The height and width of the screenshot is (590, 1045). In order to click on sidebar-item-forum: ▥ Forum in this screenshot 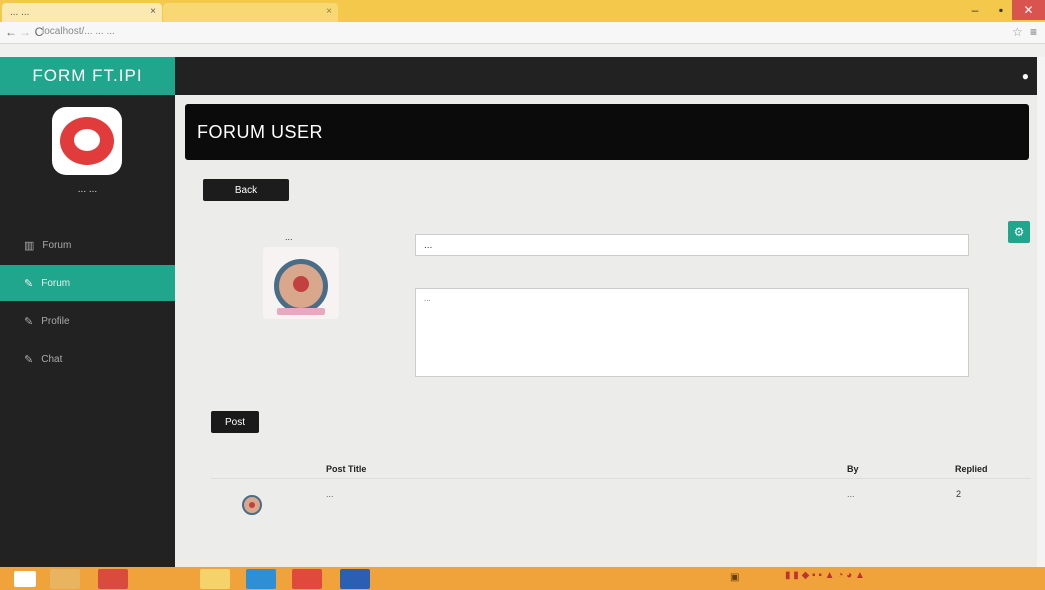, I will do `click(87, 245)`.